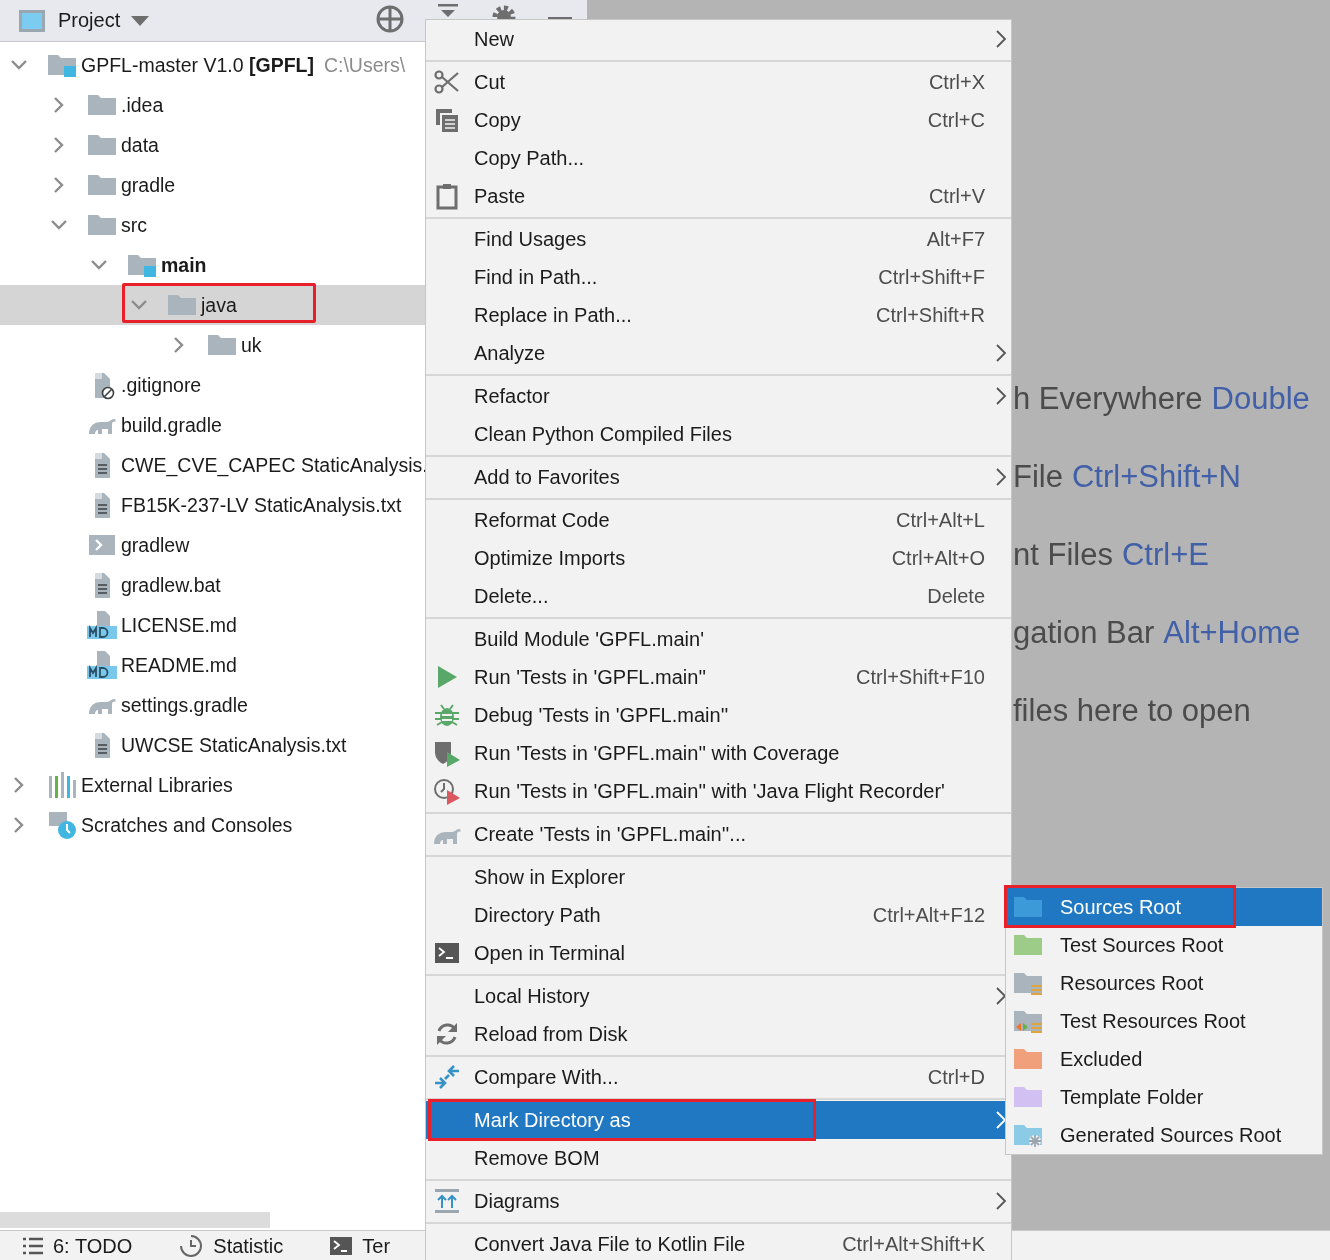 This screenshot has width=1330, height=1260. What do you see at coordinates (447, 753) in the screenshot?
I see `shield-play-icon` at bounding box center [447, 753].